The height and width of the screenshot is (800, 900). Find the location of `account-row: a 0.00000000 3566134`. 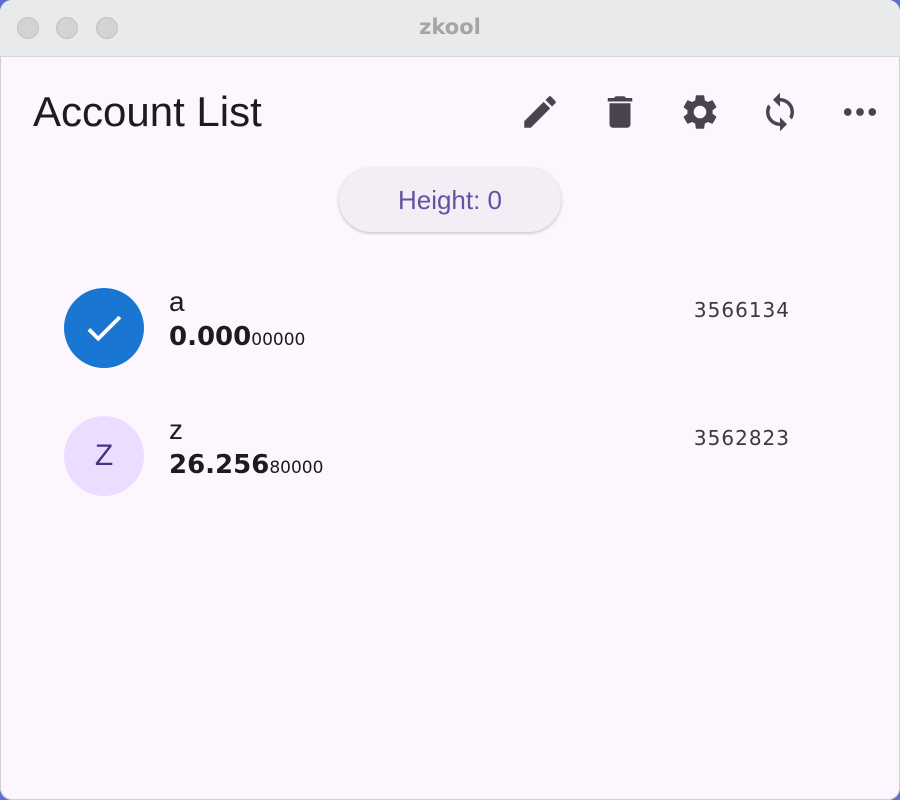

account-row: a 0.00000000 3566134 is located at coordinates (450, 323).